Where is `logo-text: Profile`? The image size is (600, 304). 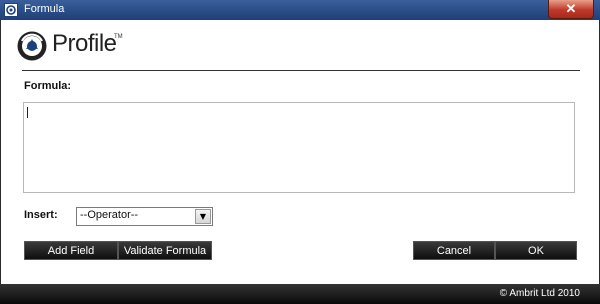 logo-text: Profile is located at coordinates (84, 43).